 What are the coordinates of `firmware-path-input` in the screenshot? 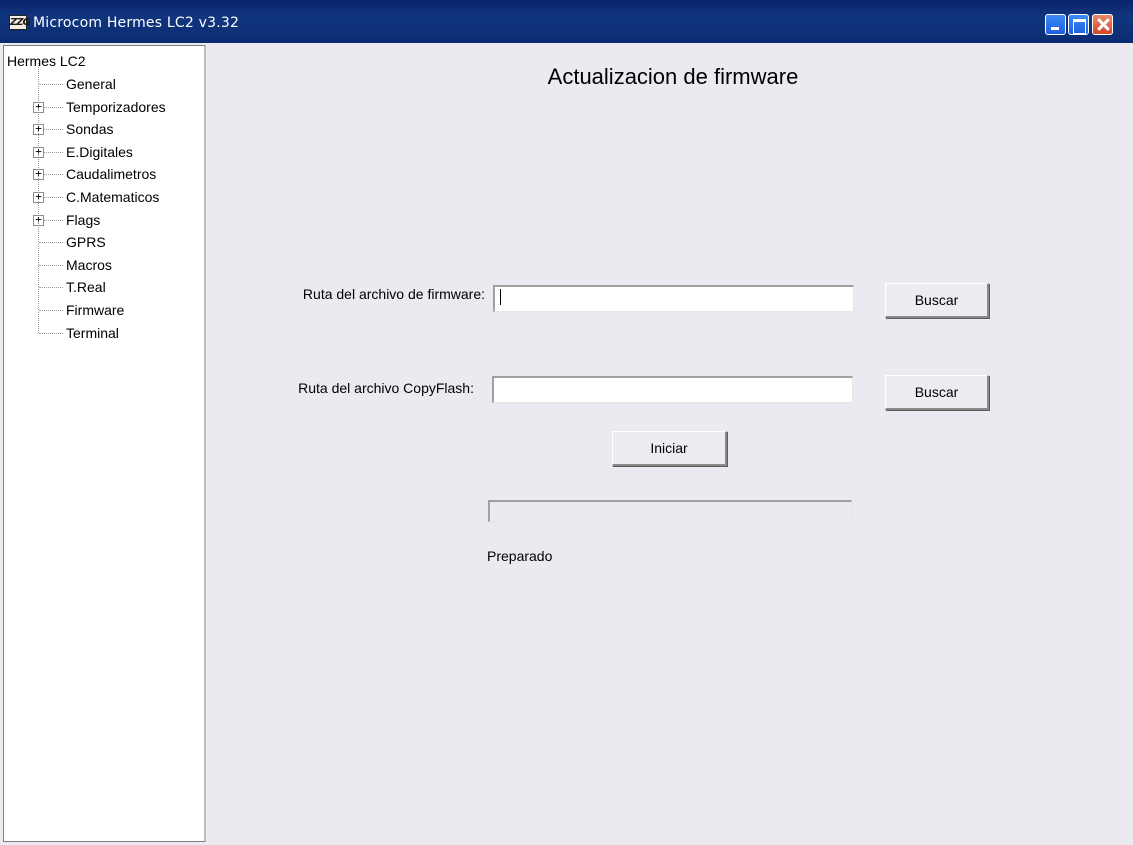 It's located at (673, 298).